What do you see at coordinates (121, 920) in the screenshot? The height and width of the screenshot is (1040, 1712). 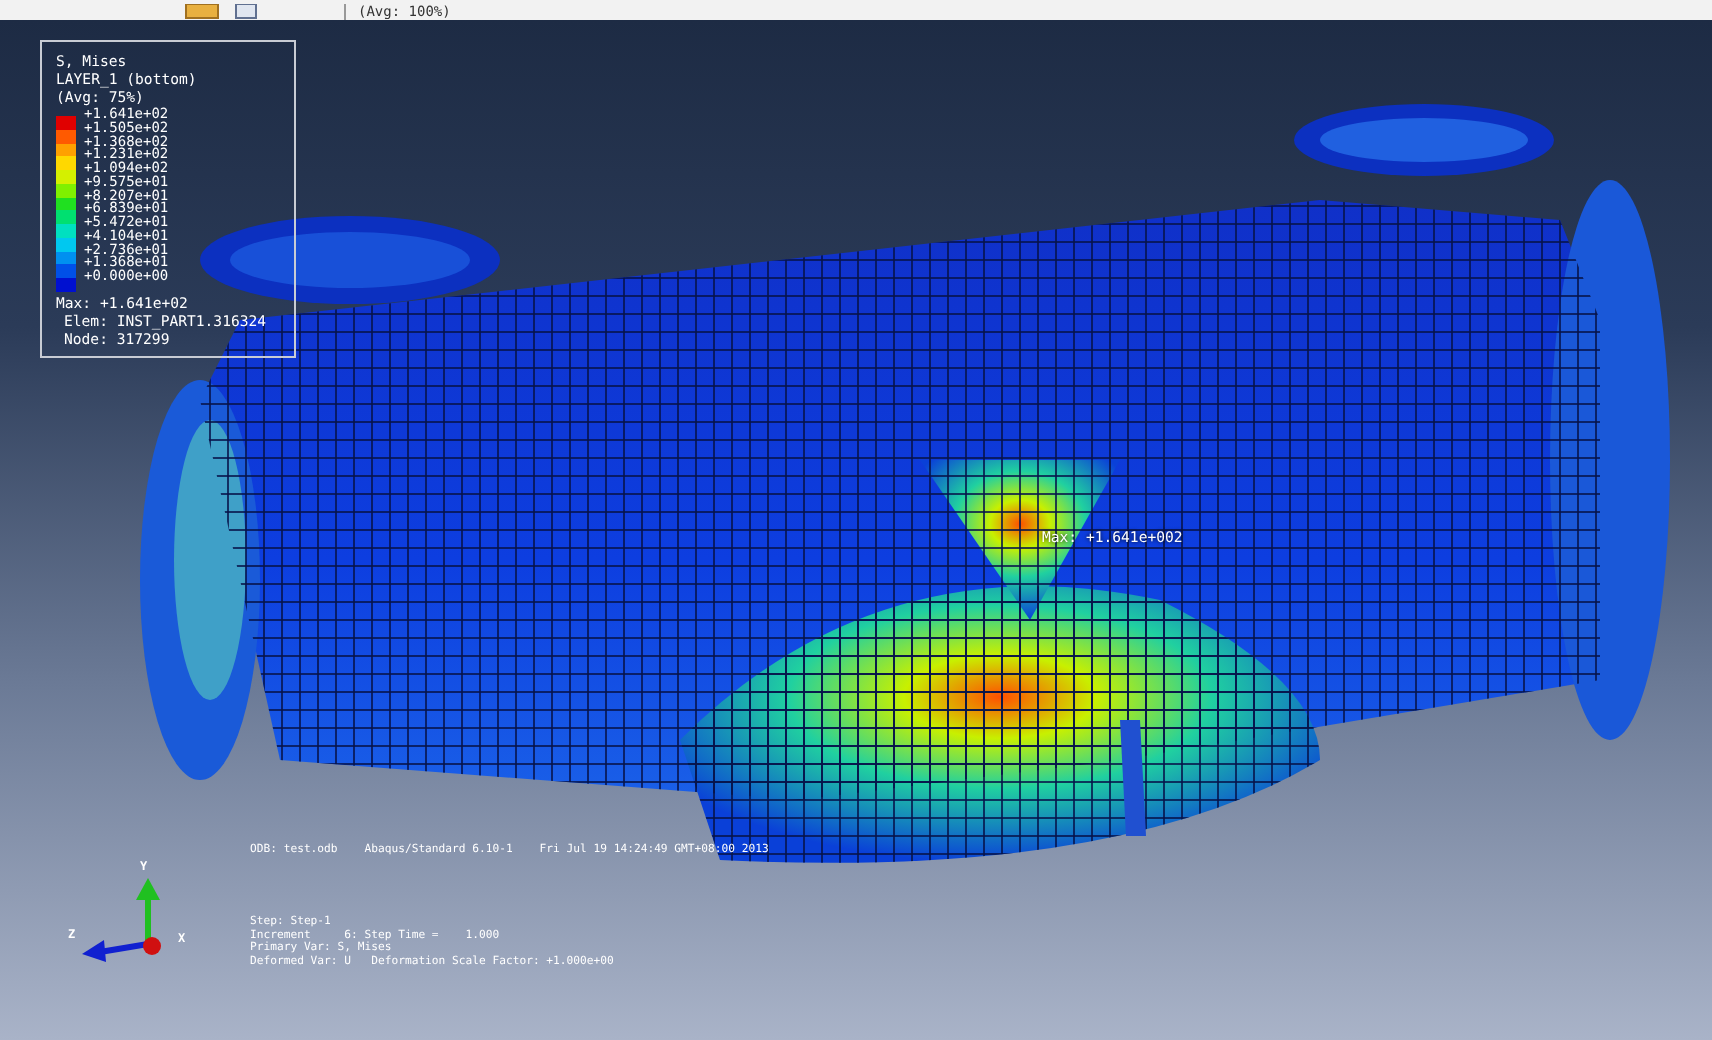 I see `axis-triad-drawing` at bounding box center [121, 920].